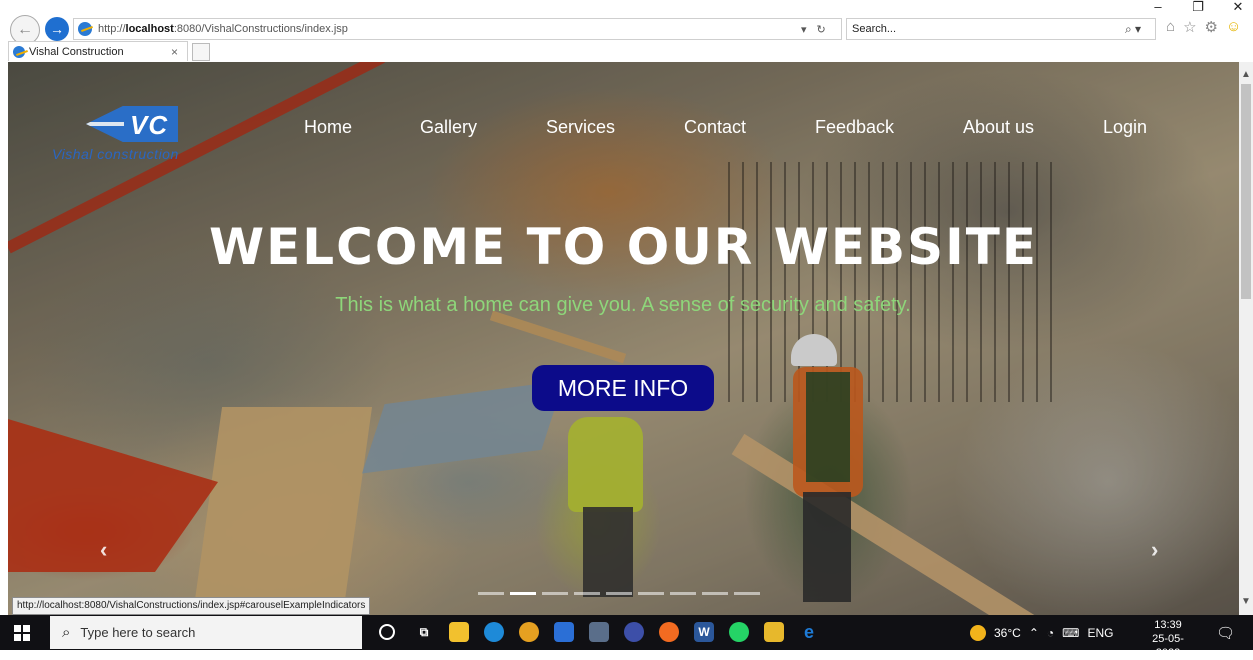  What do you see at coordinates (580, 127) in the screenshot?
I see `nav-services: Services` at bounding box center [580, 127].